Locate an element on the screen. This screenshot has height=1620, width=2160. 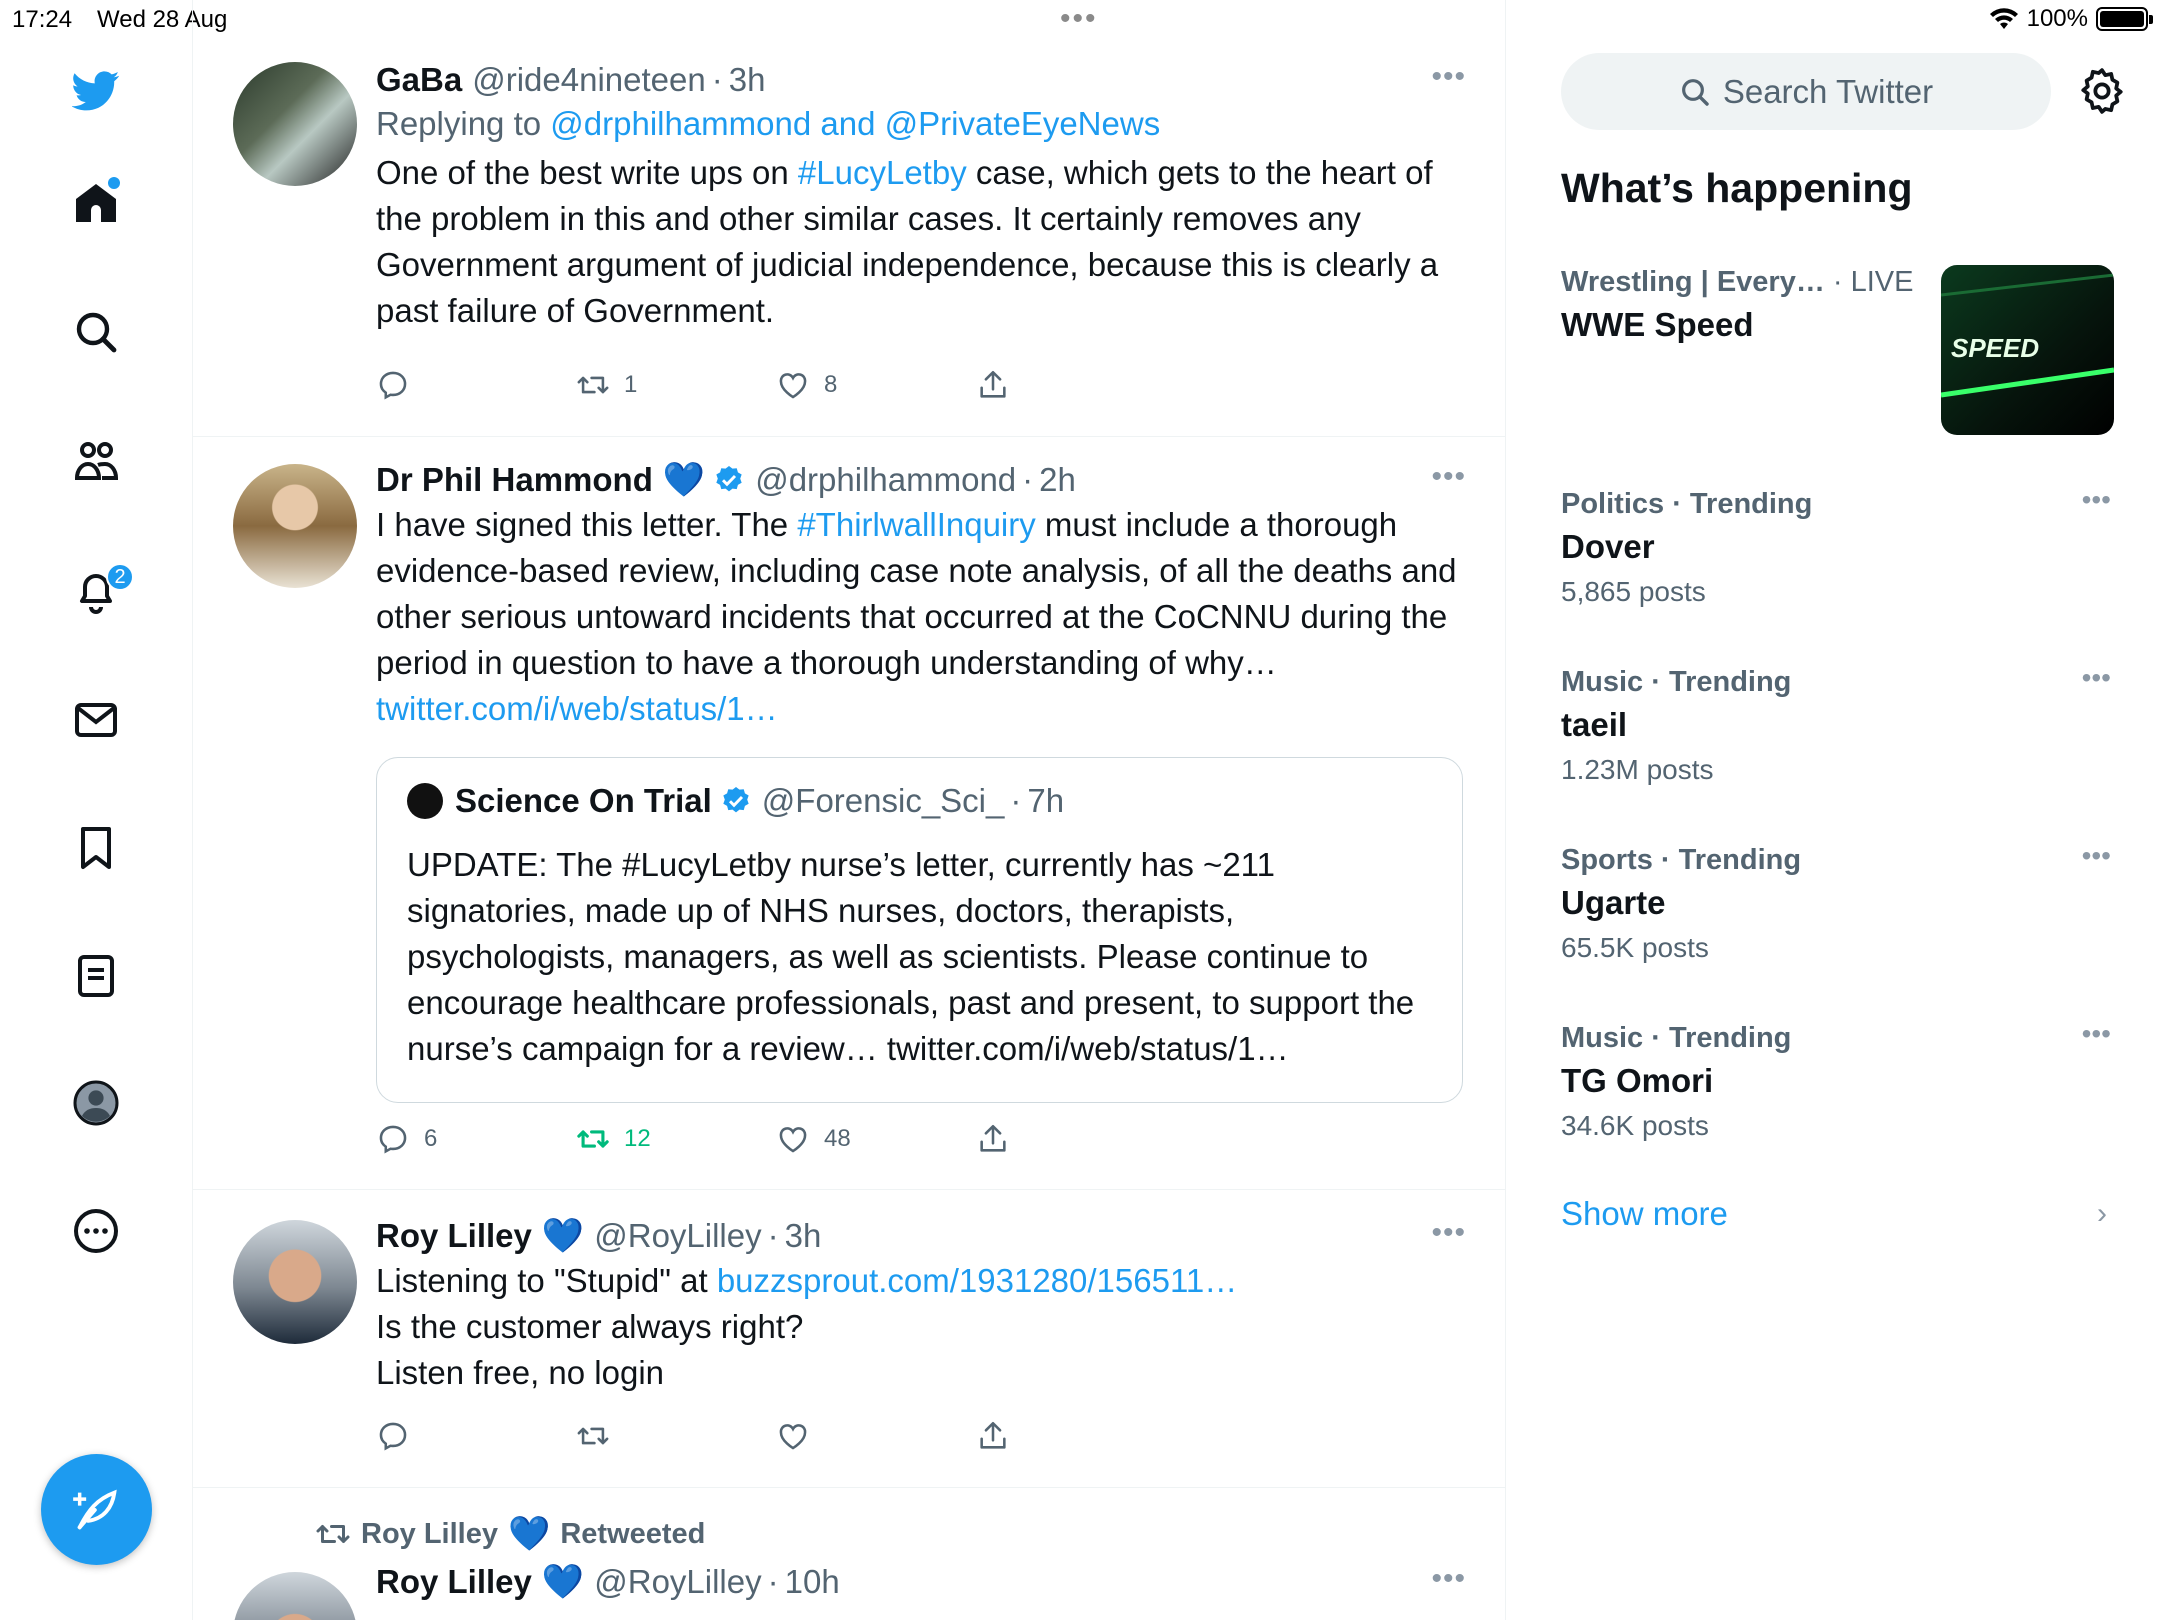
replying-to-users: @drphilhammond and @PrivateEyeNews is located at coordinates (855, 123).